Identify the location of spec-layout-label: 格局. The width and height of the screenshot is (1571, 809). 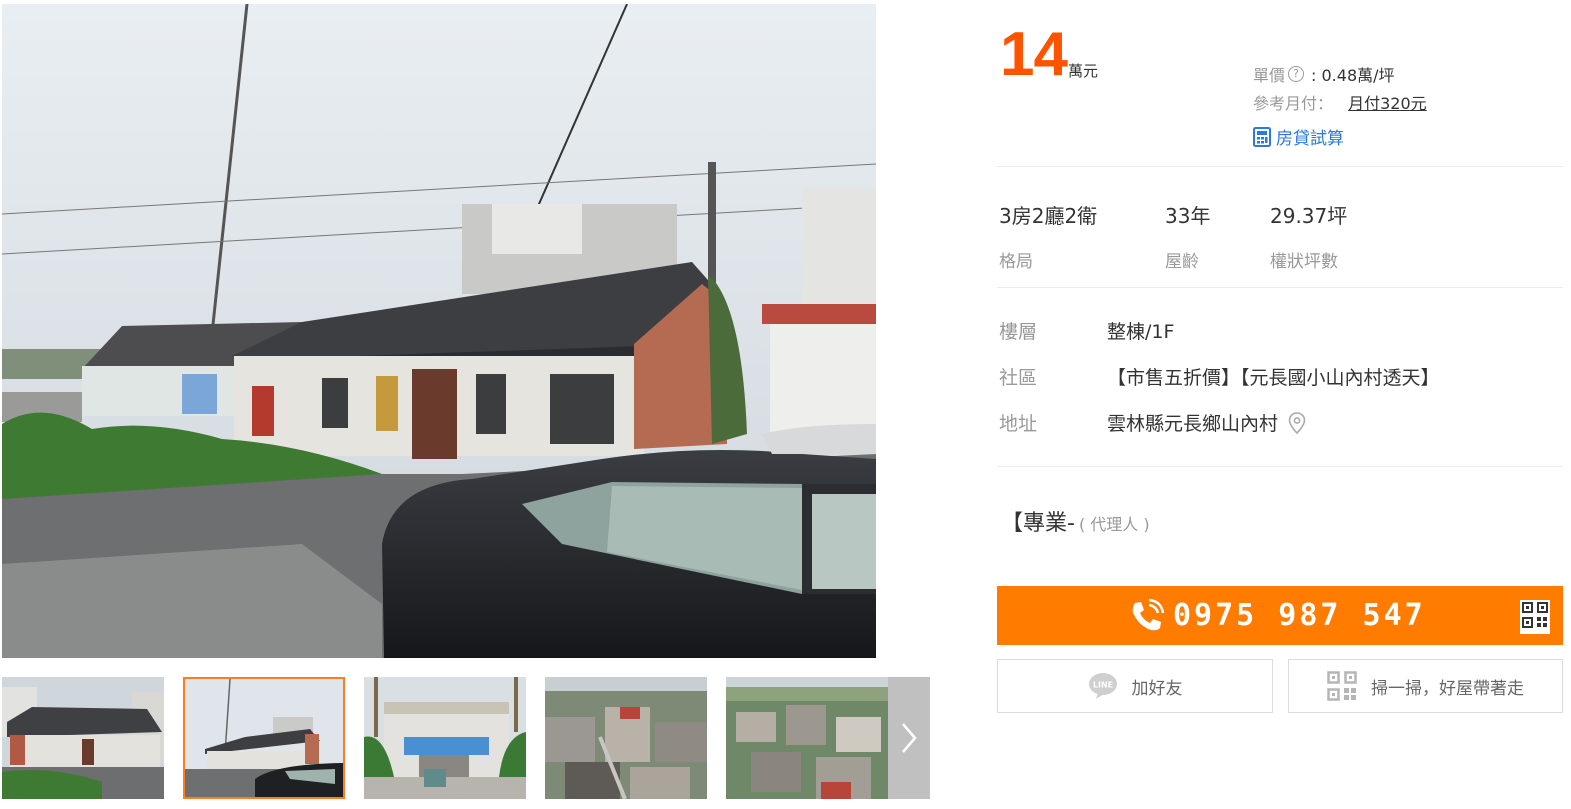
(1016, 262).